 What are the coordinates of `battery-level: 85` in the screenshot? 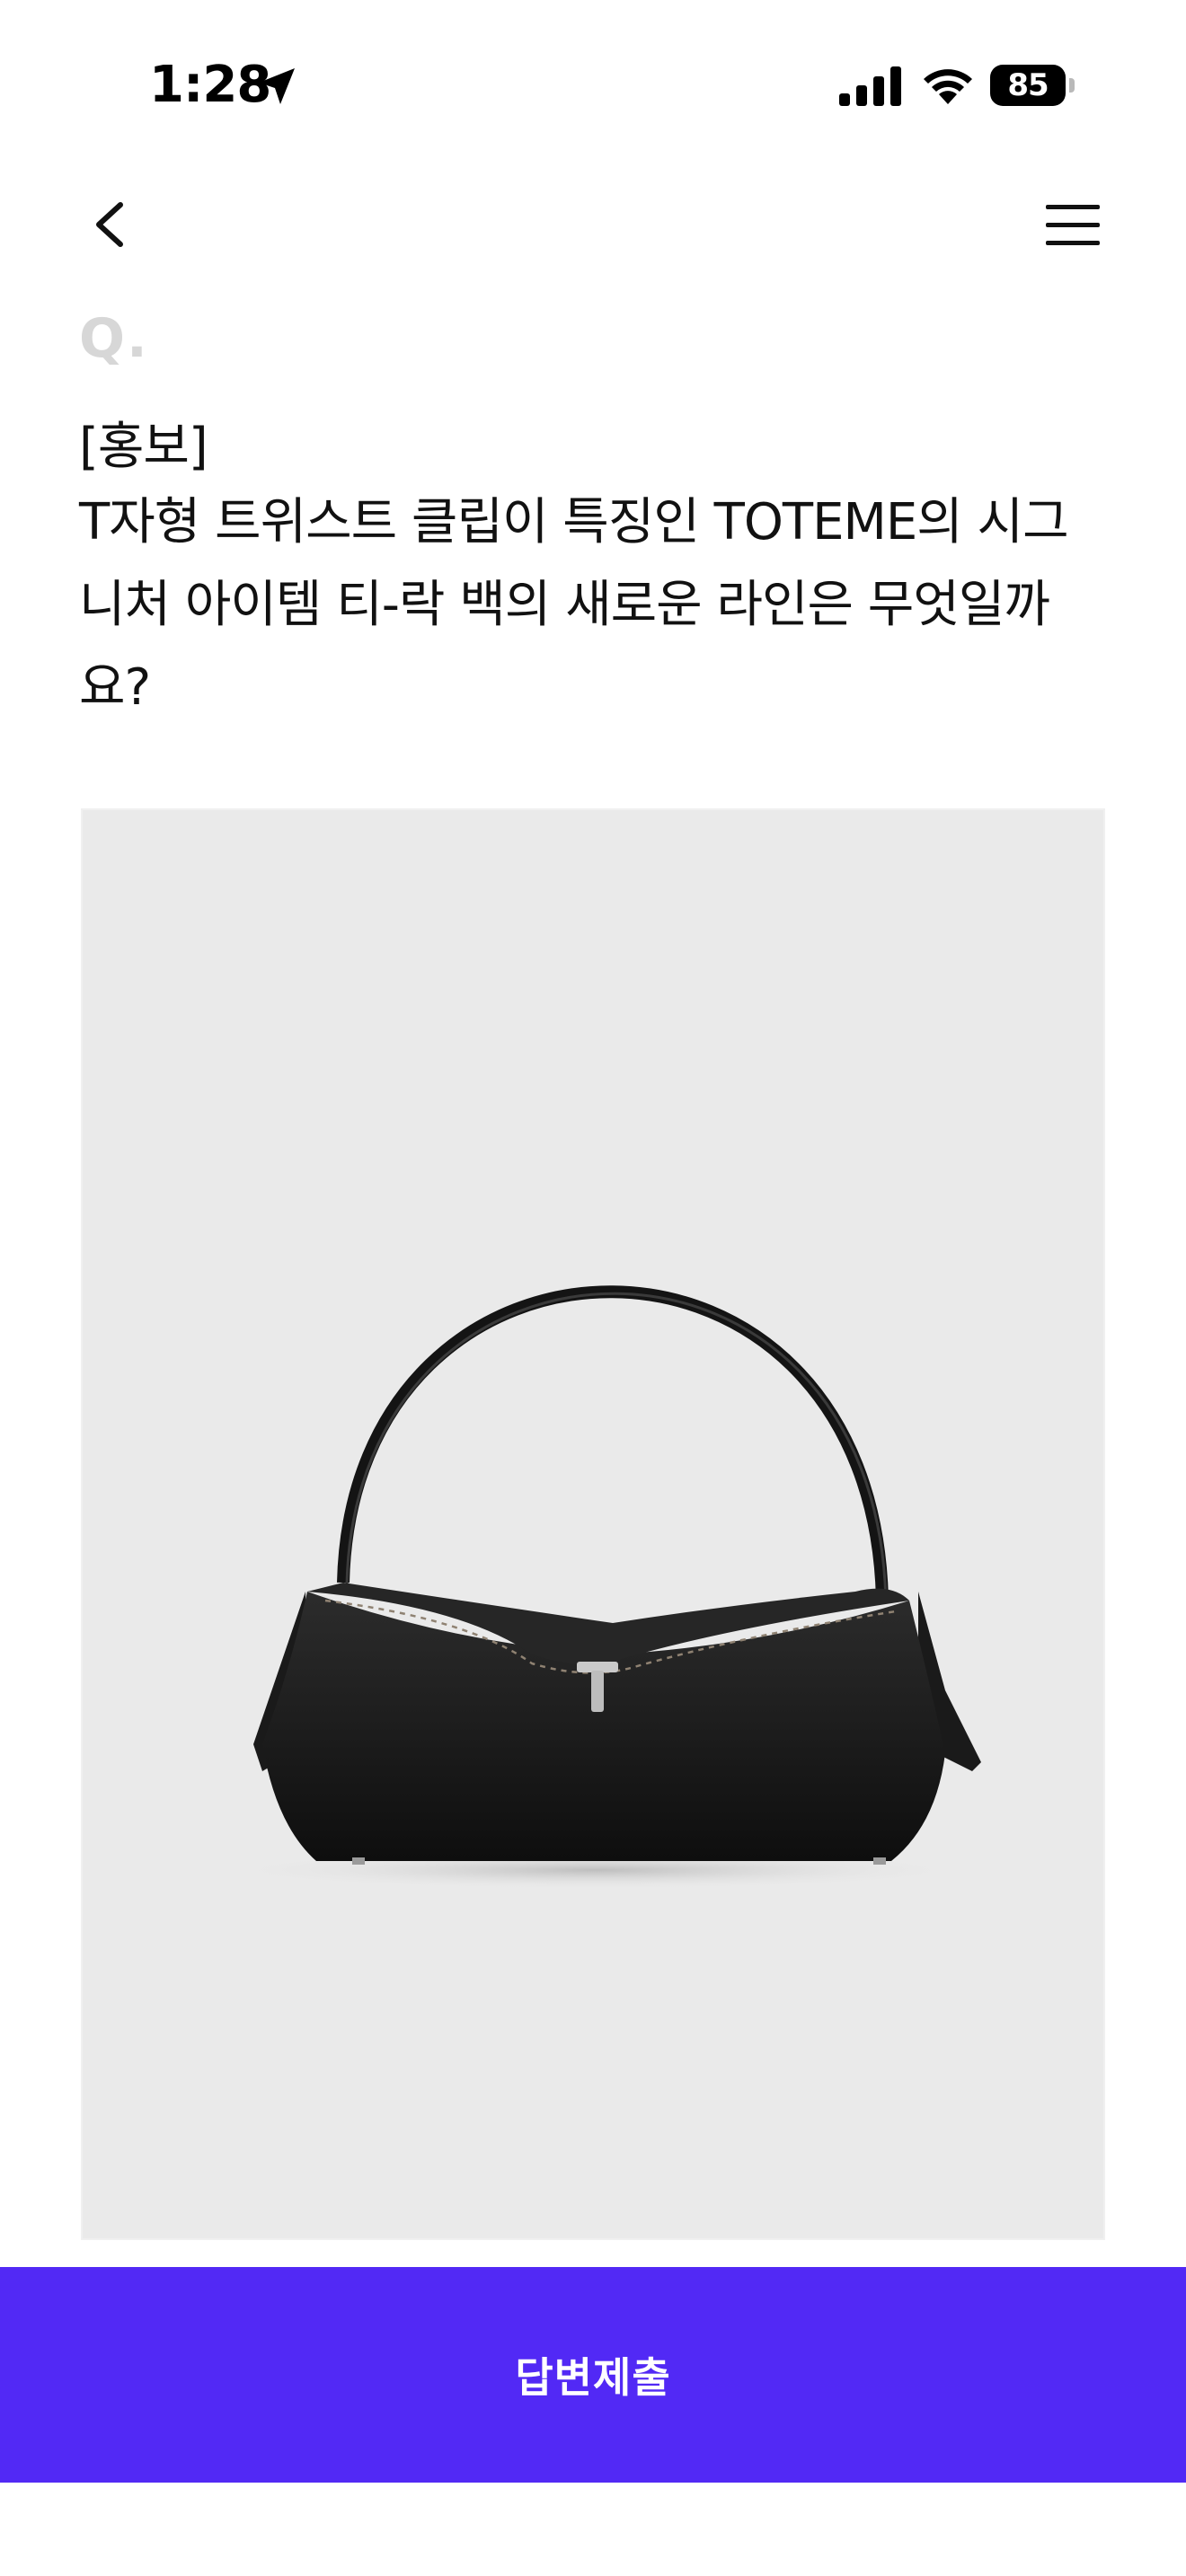 It's located at (1028, 85).